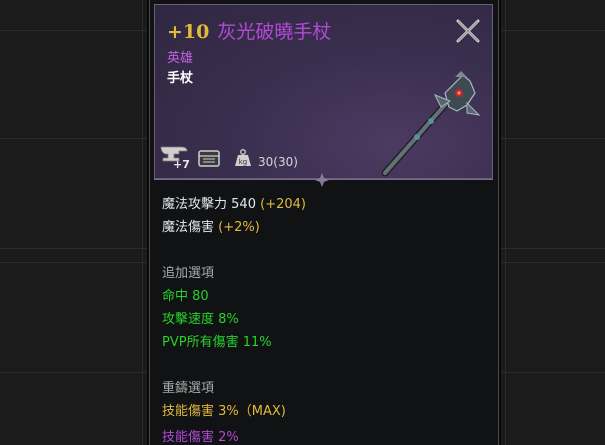  Describe the element at coordinates (431, 124) in the screenshot. I see `staff-icon` at that location.